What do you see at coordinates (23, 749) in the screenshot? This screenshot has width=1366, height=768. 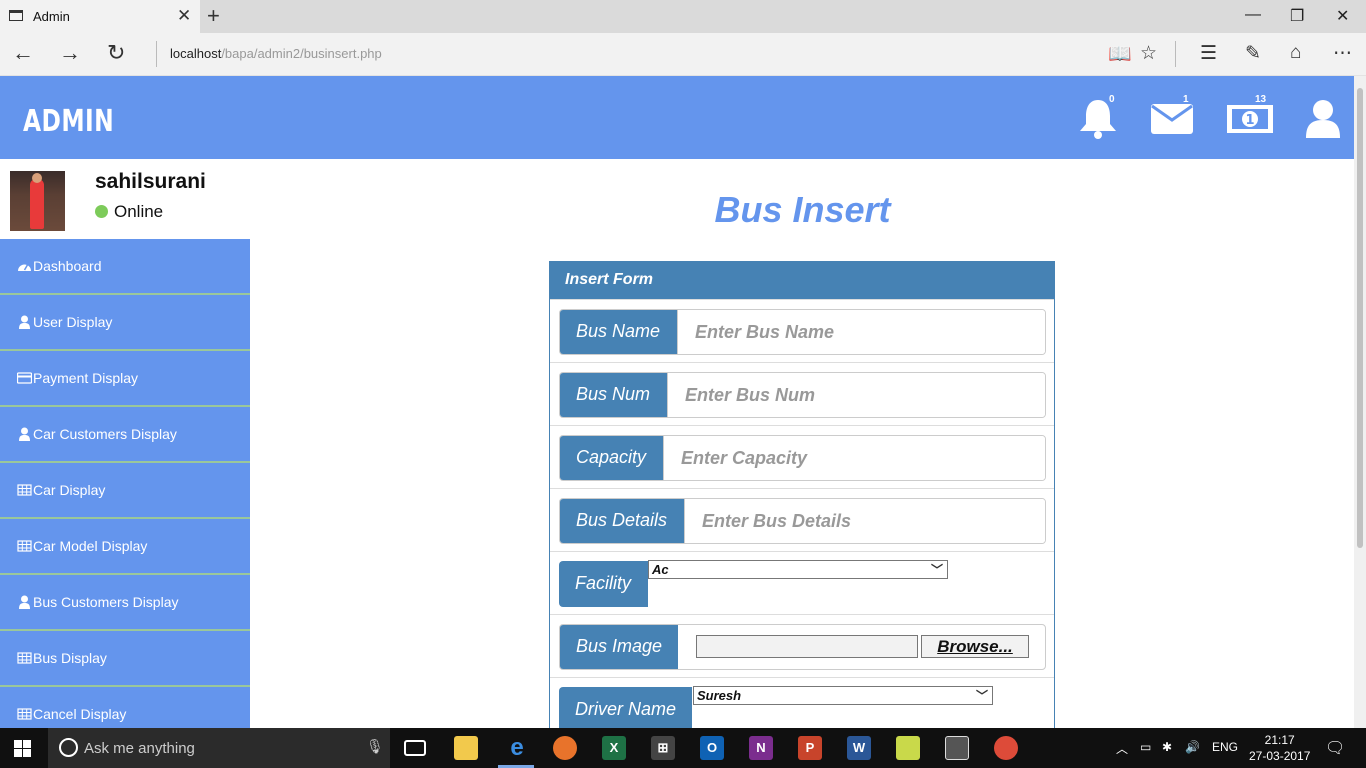 I see `windows-start-icon` at bounding box center [23, 749].